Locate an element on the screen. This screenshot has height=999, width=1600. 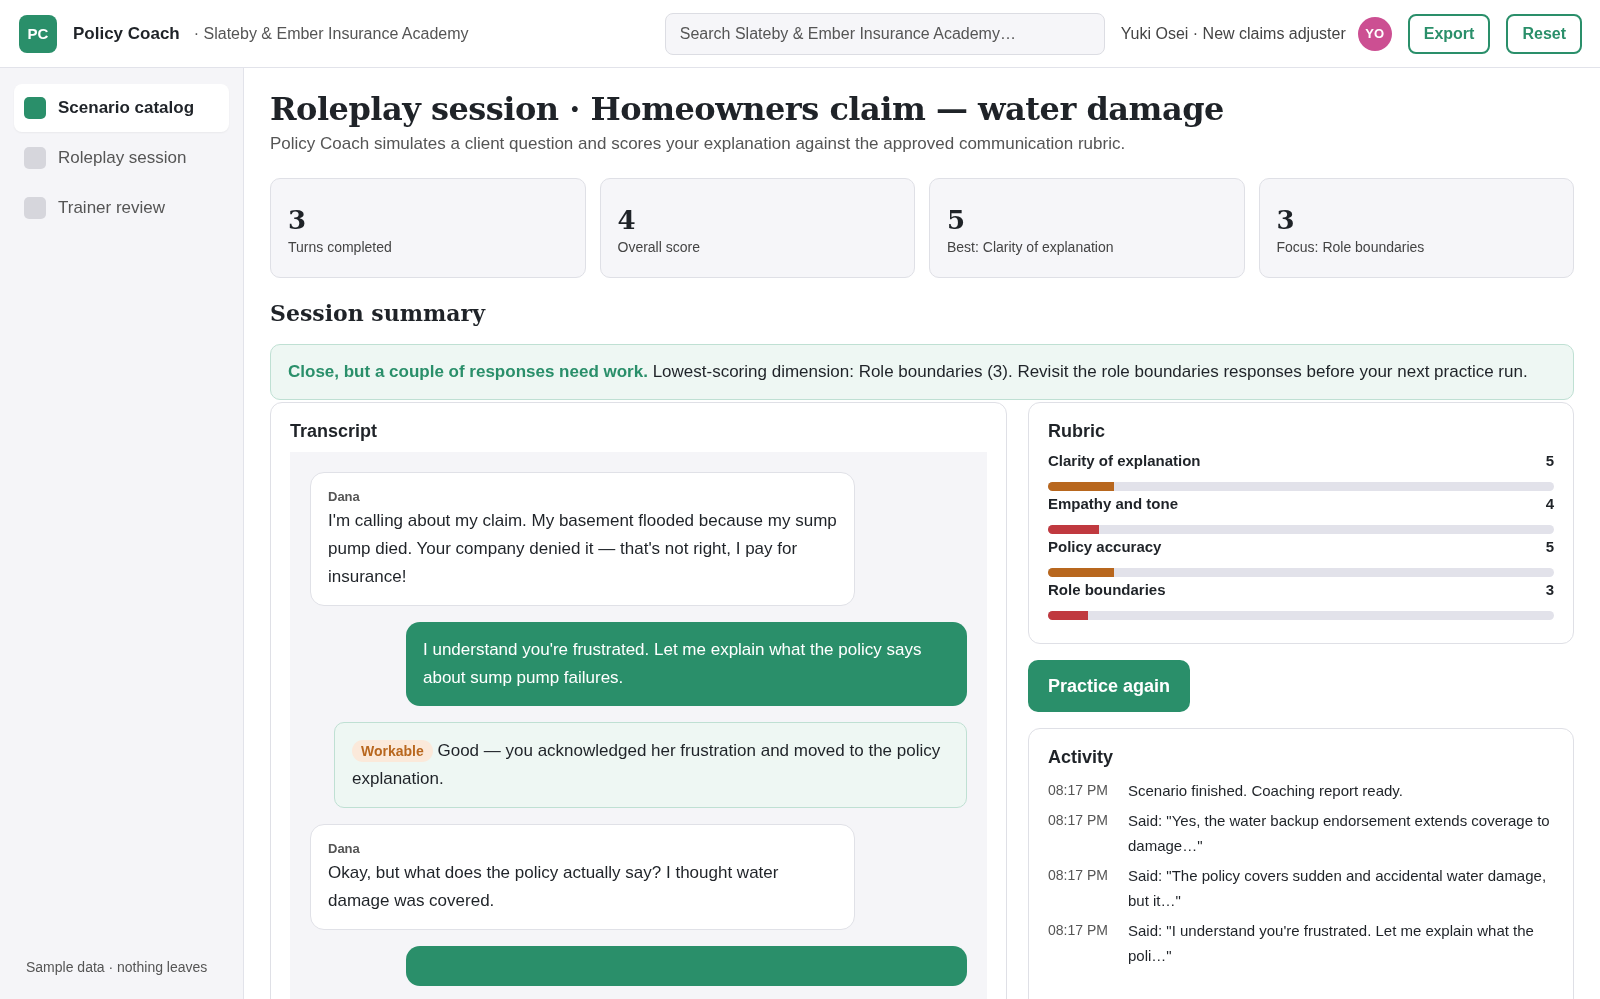
app-logo: PC is located at coordinates (38, 33).